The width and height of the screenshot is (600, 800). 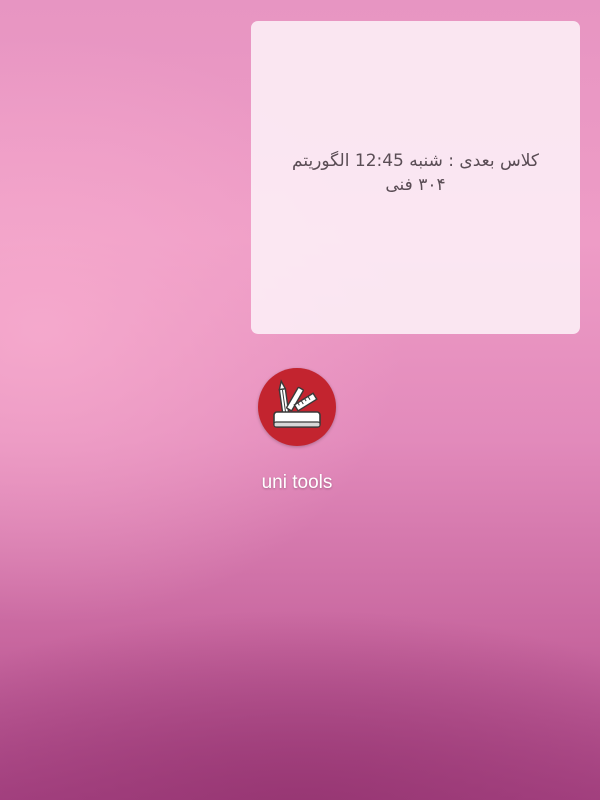 What do you see at coordinates (297, 403) in the screenshot?
I see `pencil-ruler-toolkit-icon` at bounding box center [297, 403].